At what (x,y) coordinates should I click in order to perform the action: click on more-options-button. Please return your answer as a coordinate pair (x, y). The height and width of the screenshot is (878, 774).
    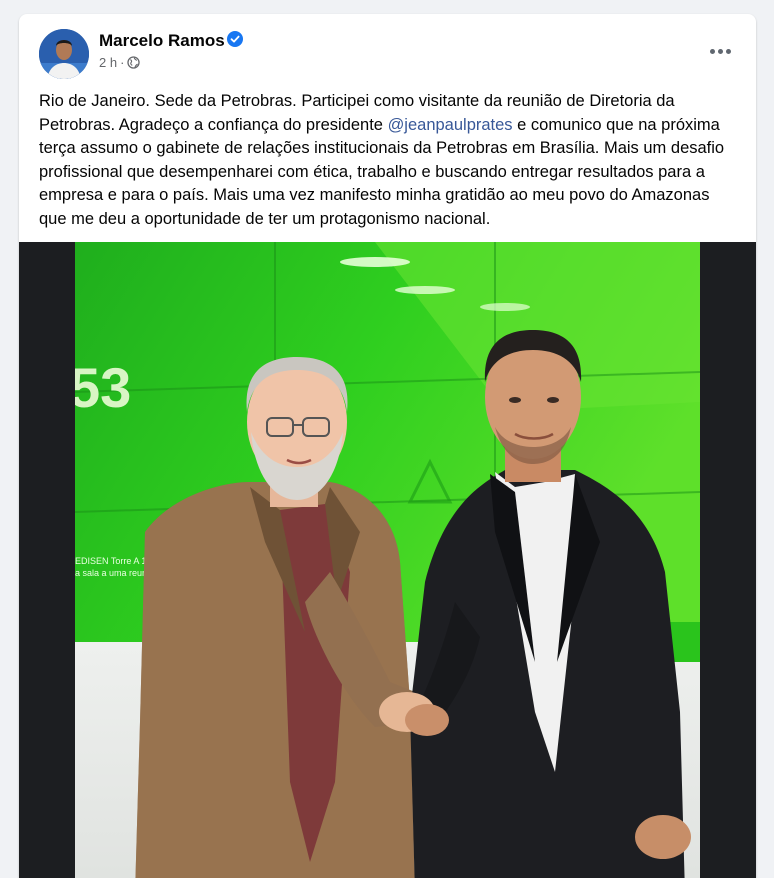
    Looking at the image, I should click on (720, 51).